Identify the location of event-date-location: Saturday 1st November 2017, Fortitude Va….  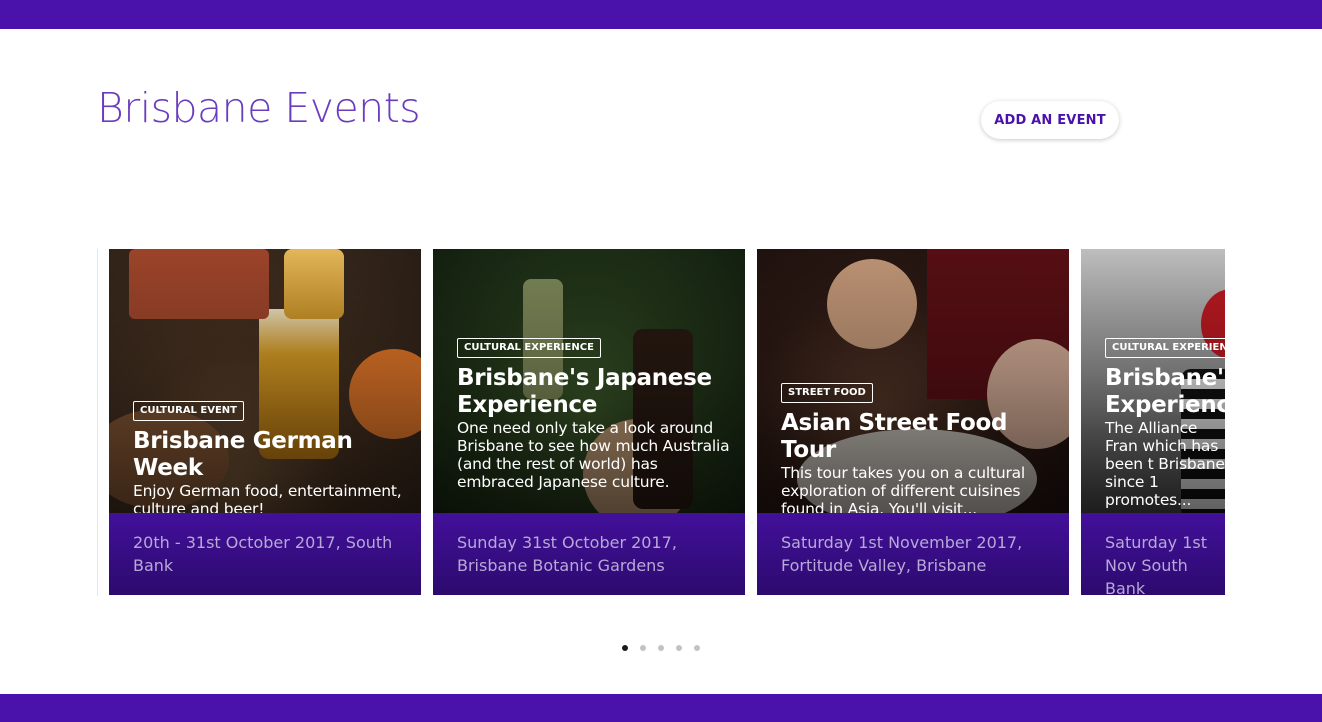
(913, 554).